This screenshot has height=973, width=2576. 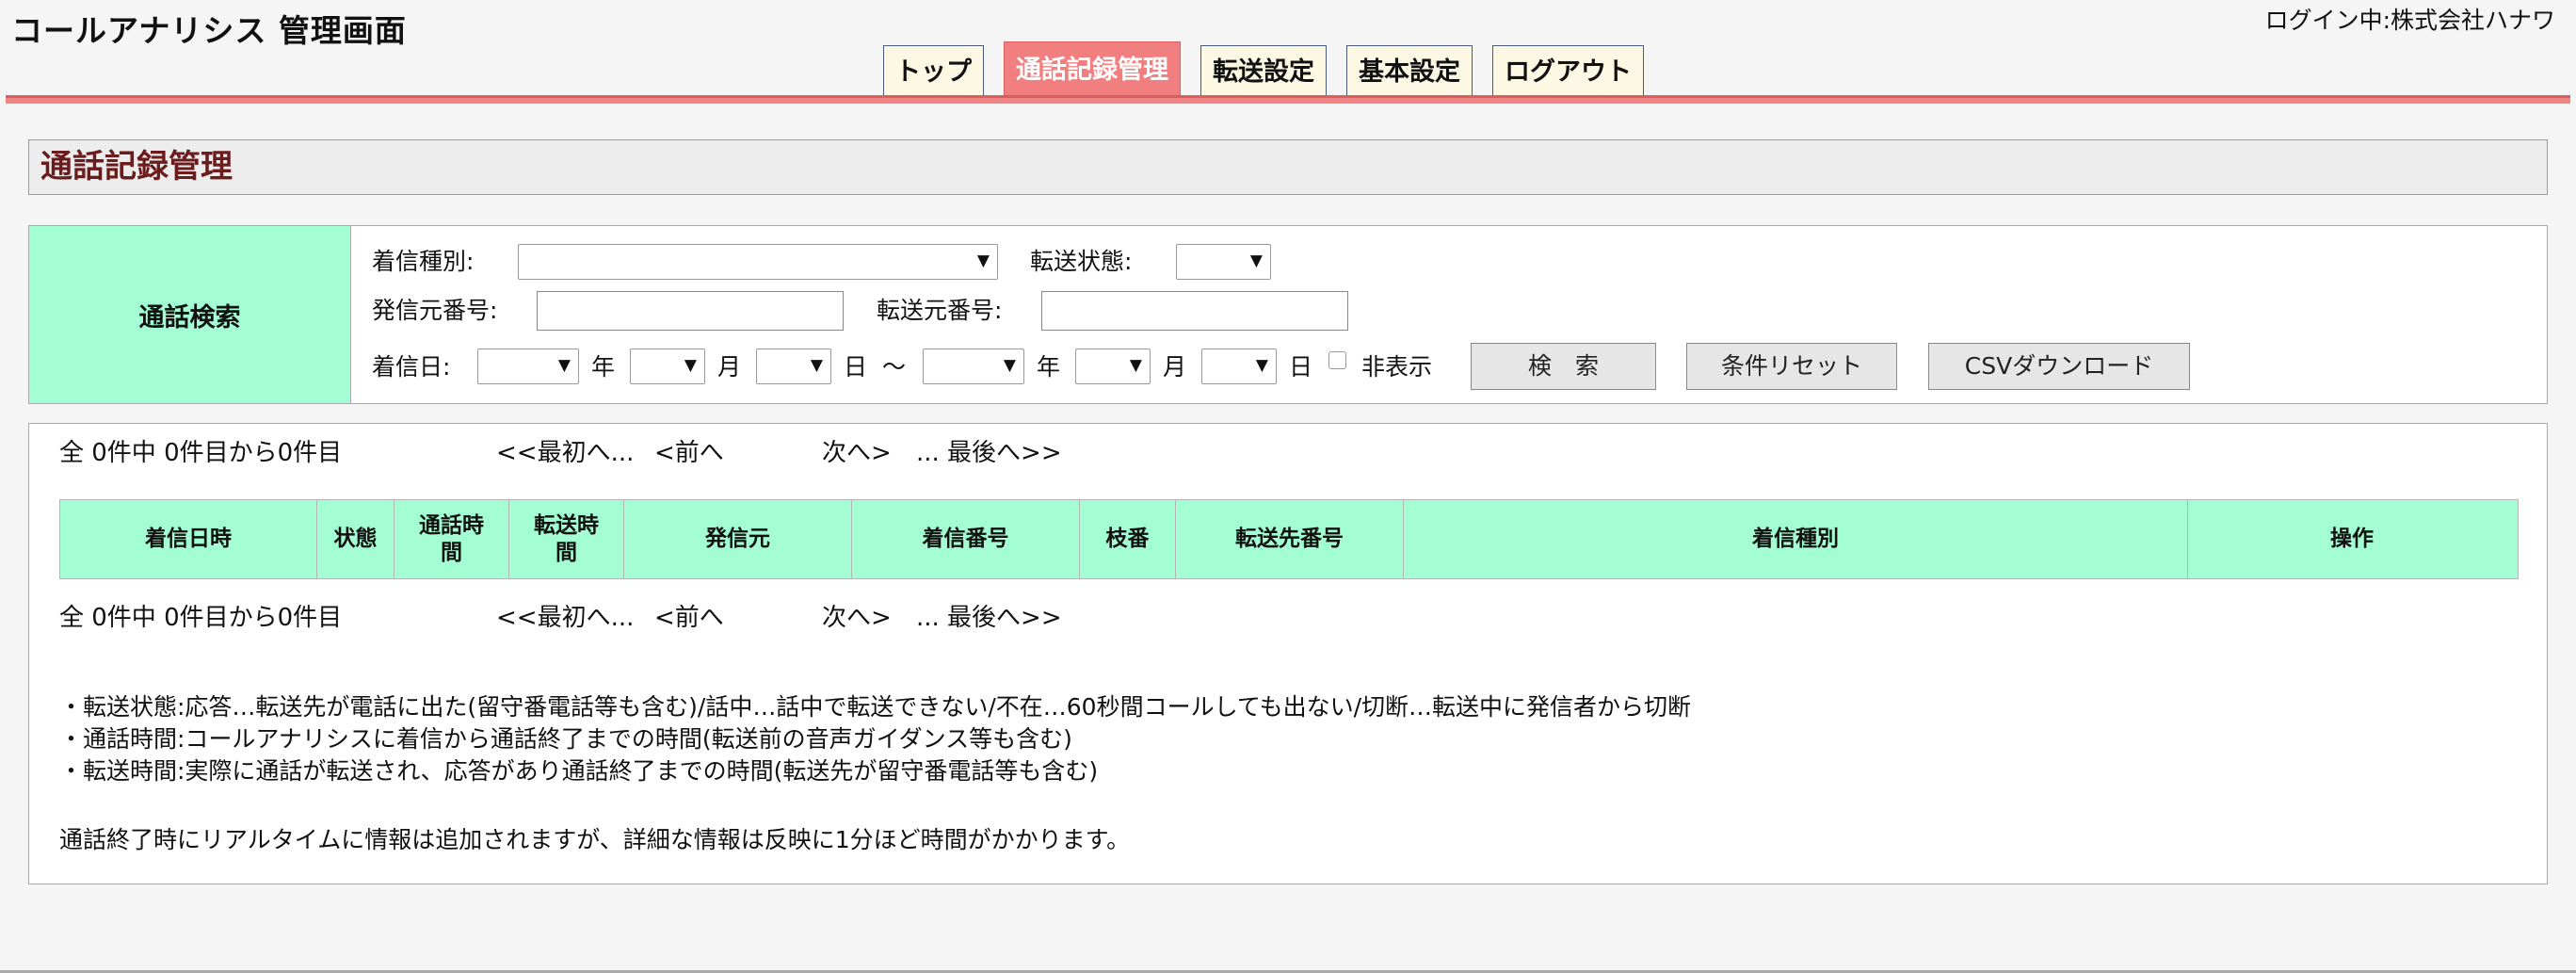 I want to click on page-title: 通話記録管理, so click(x=1288, y=167).